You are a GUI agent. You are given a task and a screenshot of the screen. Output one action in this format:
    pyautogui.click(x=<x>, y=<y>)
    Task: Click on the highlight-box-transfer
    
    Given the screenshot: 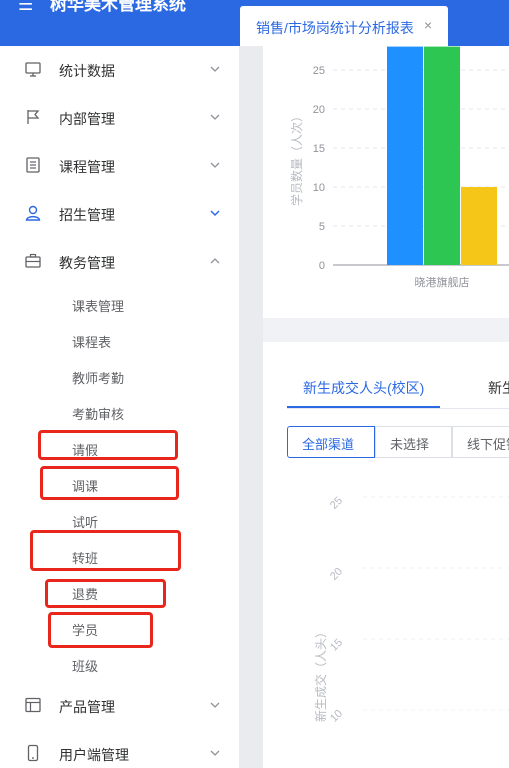 What is the action you would take?
    pyautogui.click(x=105, y=550)
    